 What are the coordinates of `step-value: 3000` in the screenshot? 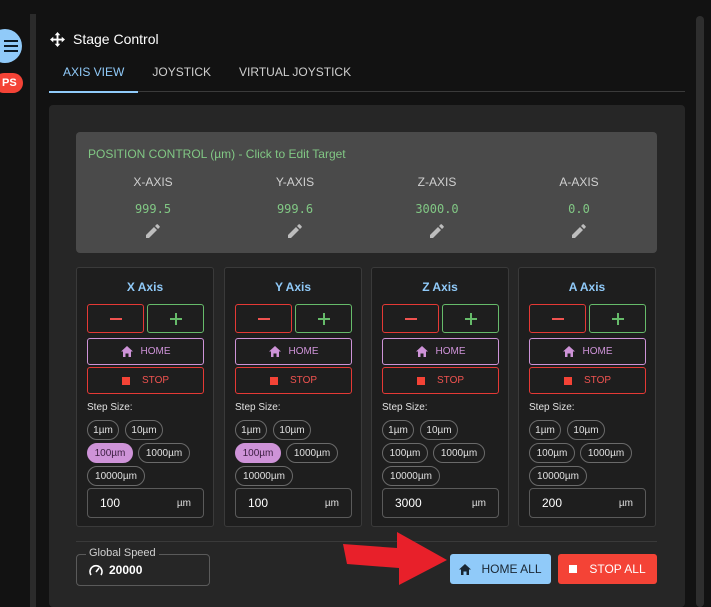 It's located at (408, 503).